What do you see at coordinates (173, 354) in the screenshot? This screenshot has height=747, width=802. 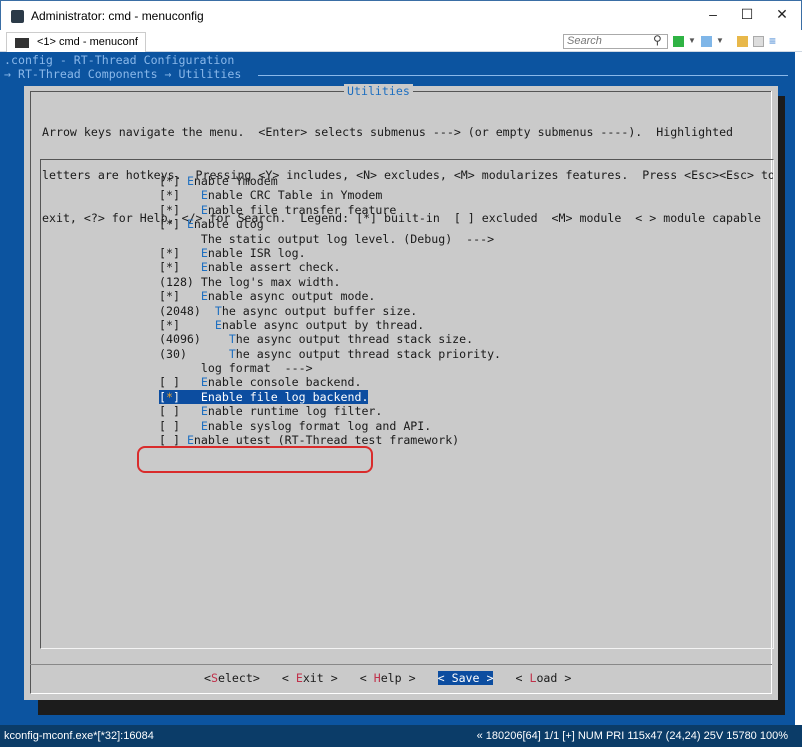 I see `item-mark: (30)` at bounding box center [173, 354].